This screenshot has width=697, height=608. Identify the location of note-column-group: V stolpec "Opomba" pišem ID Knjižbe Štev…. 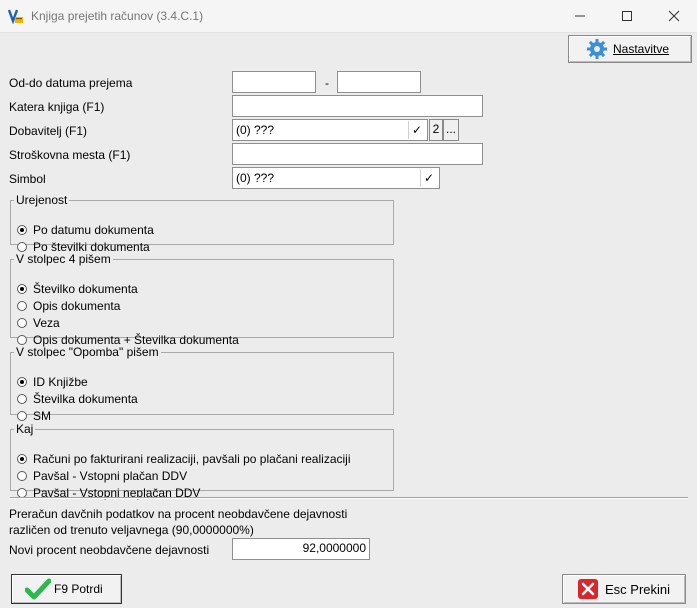
(202, 384).